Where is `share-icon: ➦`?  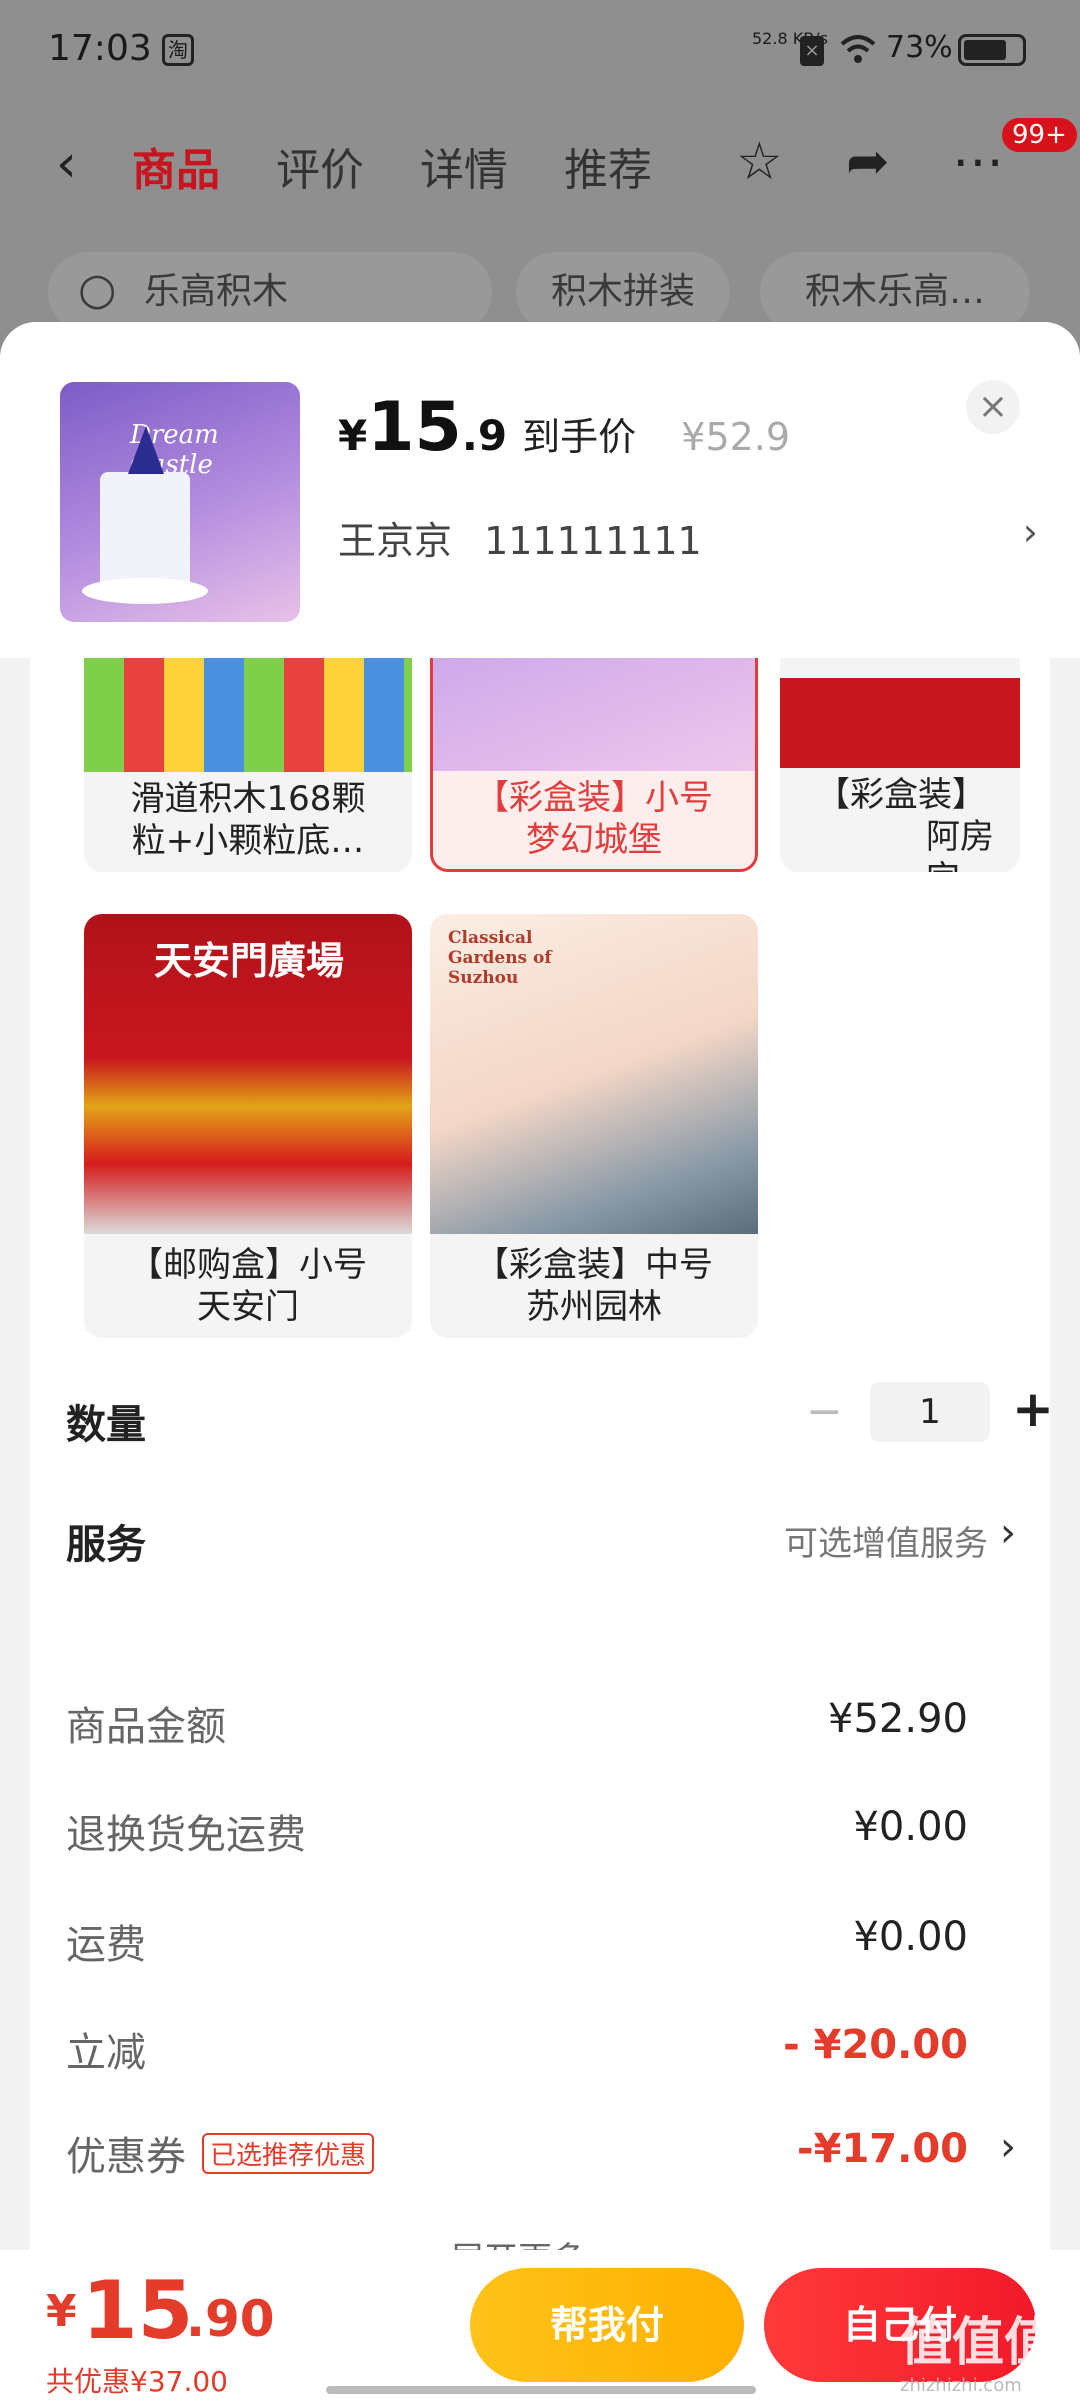 share-icon: ➦ is located at coordinates (868, 162).